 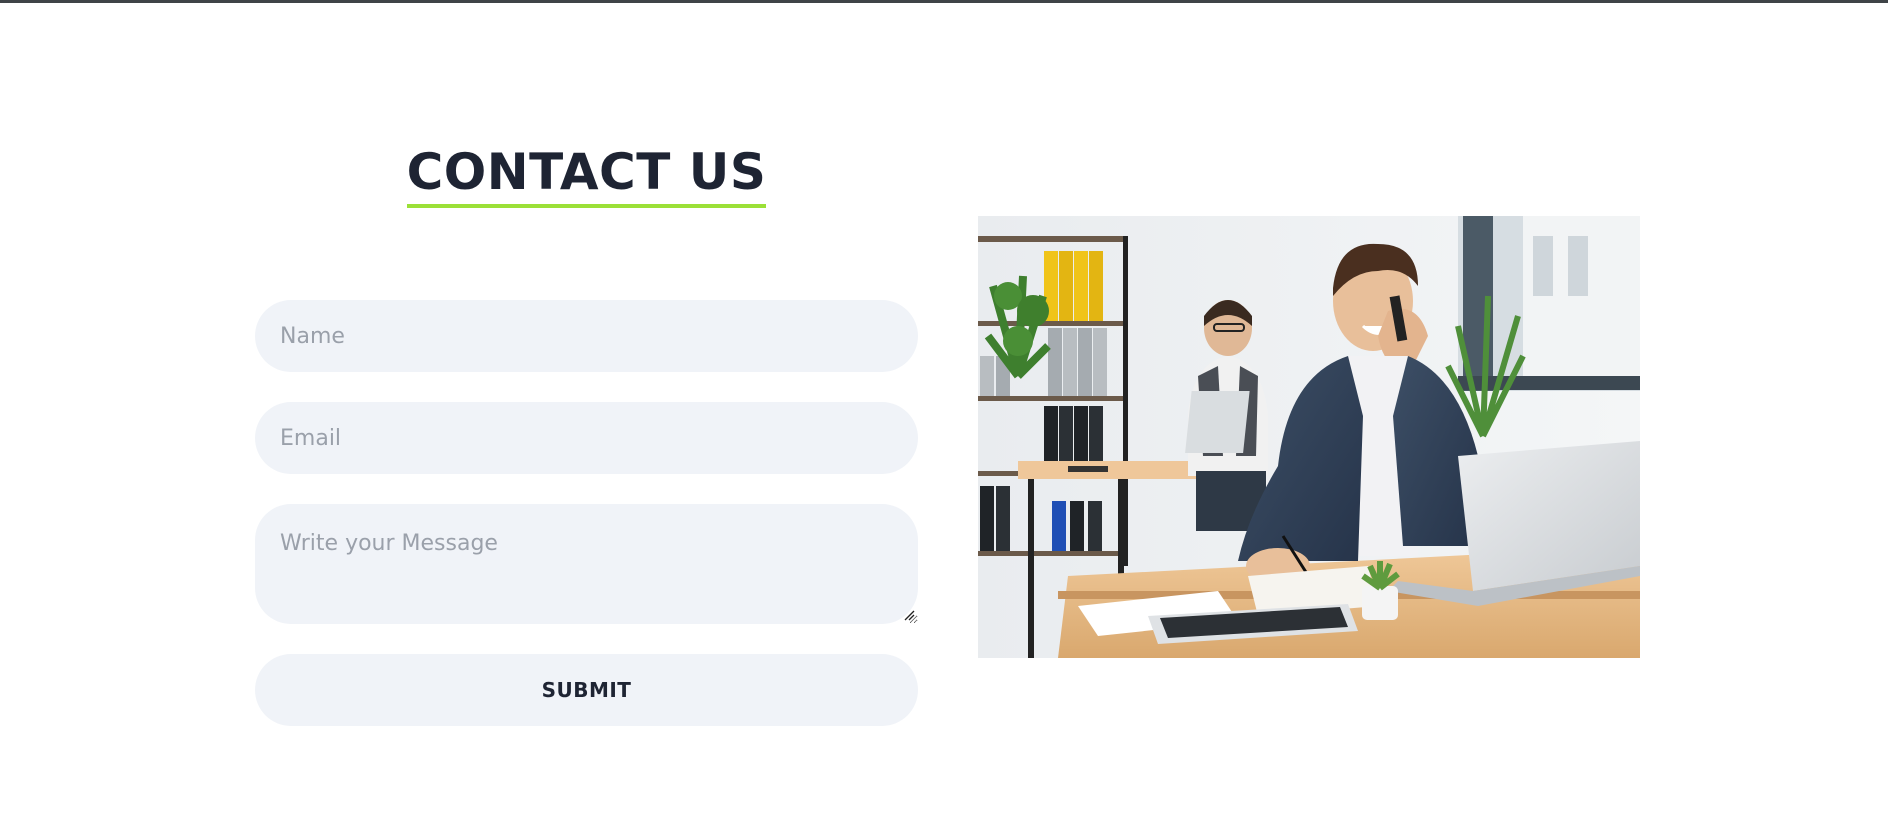 I want to click on page-title: CONTACT US, so click(x=586, y=174).